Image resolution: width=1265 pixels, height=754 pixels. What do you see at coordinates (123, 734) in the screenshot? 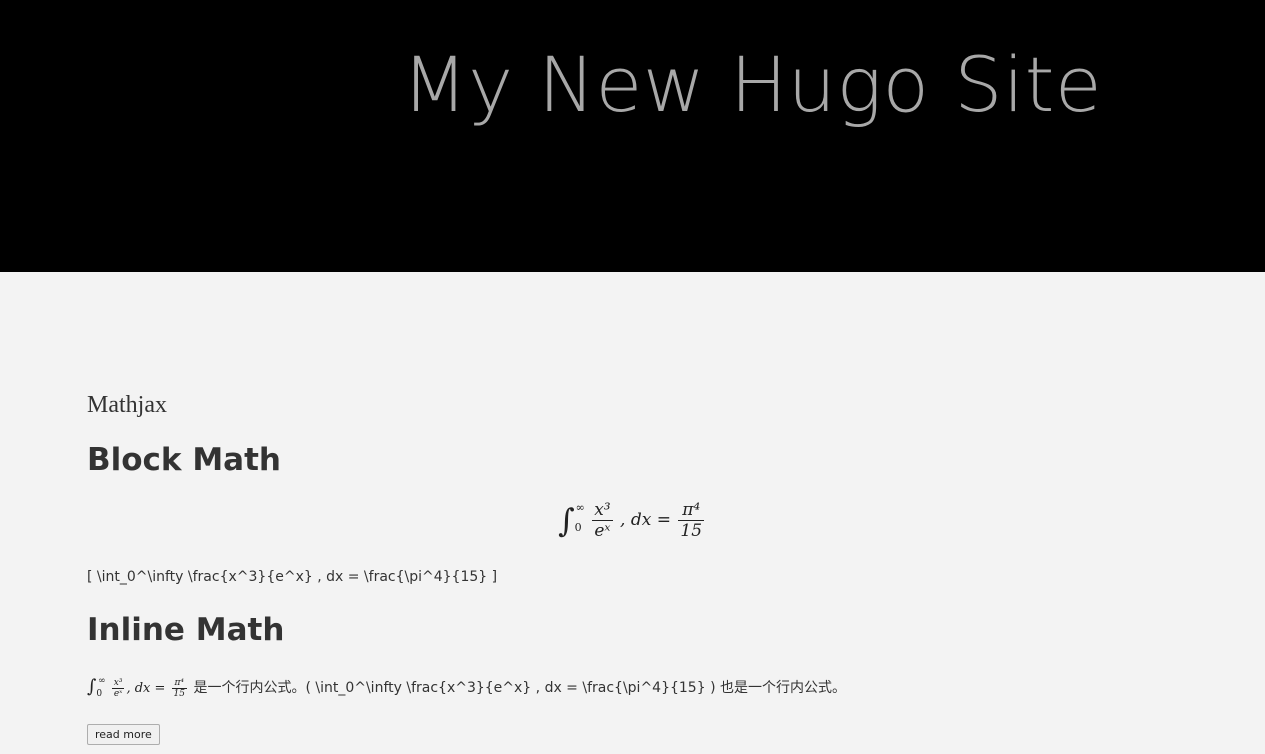
I see `read-more-button: read more` at bounding box center [123, 734].